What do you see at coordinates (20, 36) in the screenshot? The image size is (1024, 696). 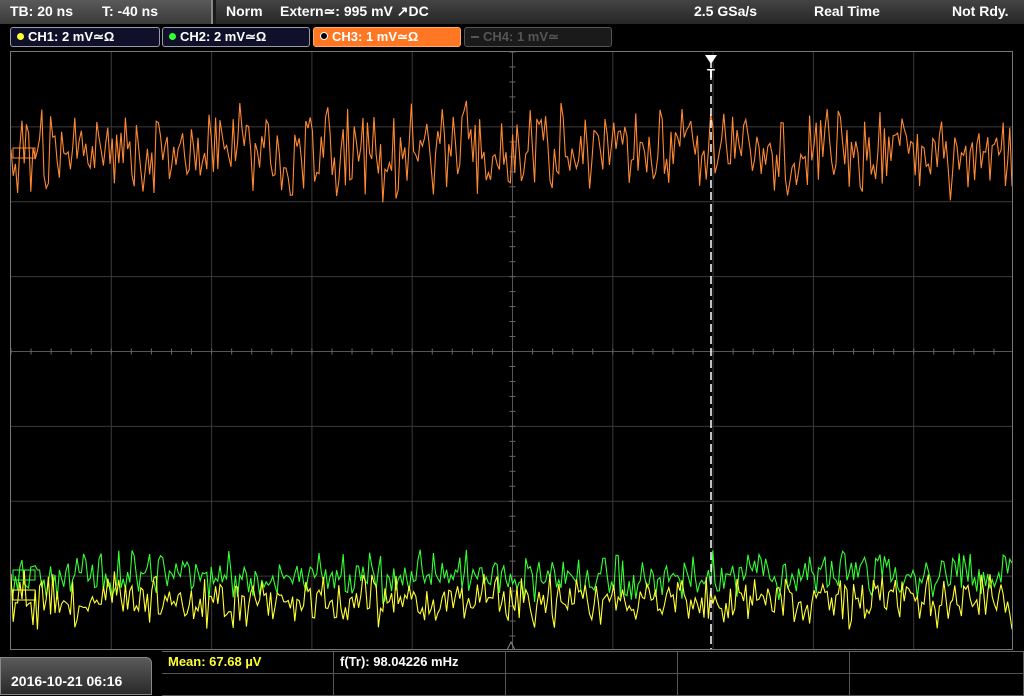 I see `ch1-indicator-icon` at bounding box center [20, 36].